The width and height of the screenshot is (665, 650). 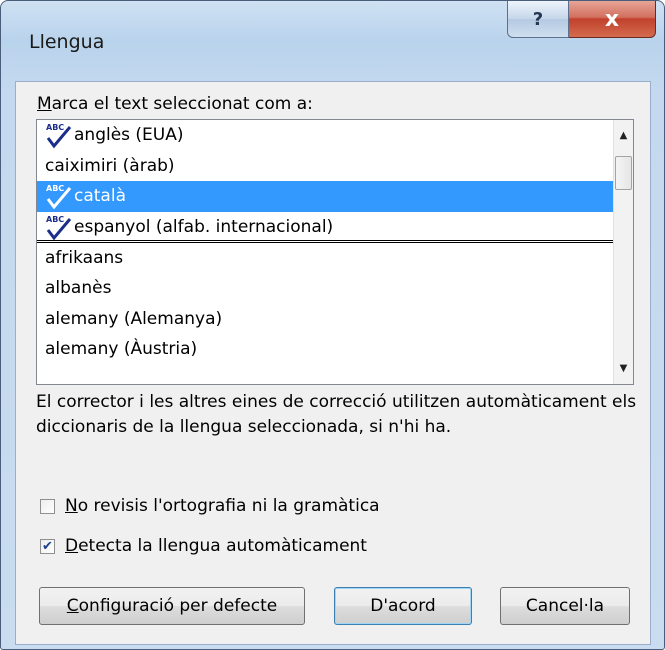 What do you see at coordinates (67, 42) in the screenshot?
I see `dialog-title: Llengua` at bounding box center [67, 42].